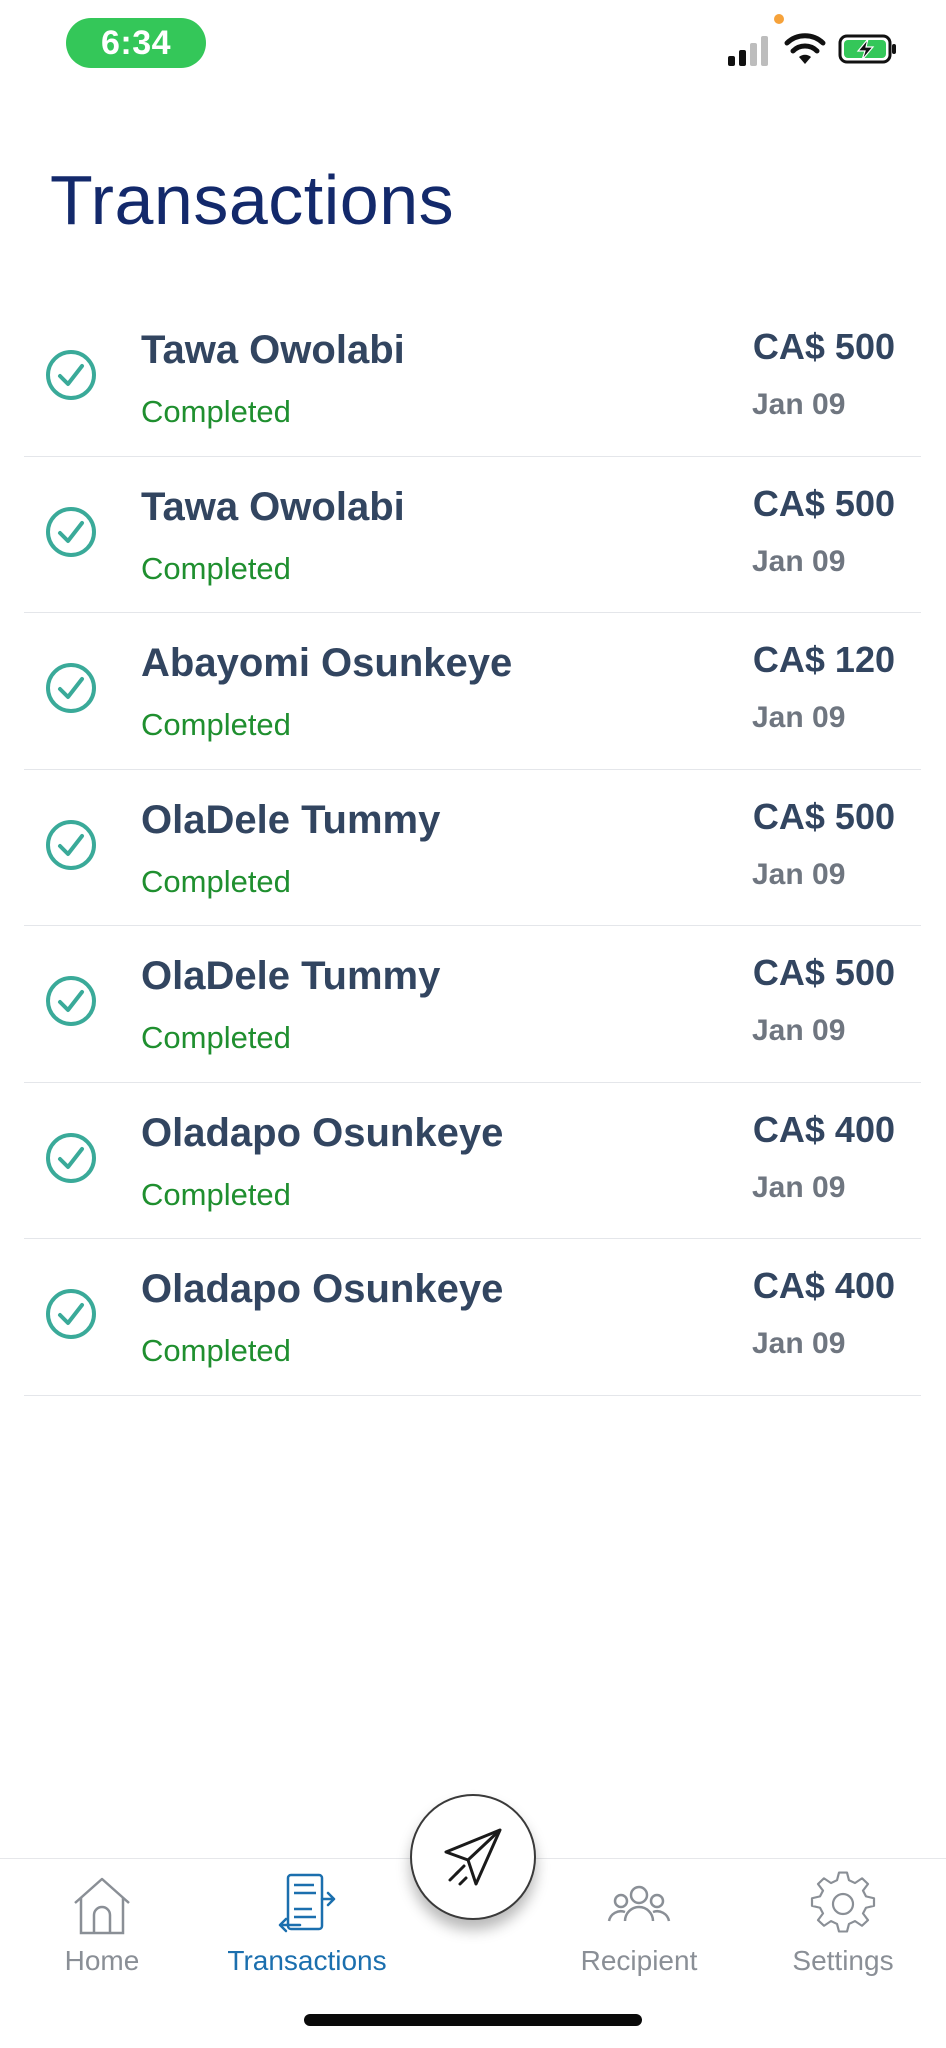 Image resolution: width=946 pixels, height=2048 pixels. I want to click on tab-recipient: Recipient, so click(639, 1919).